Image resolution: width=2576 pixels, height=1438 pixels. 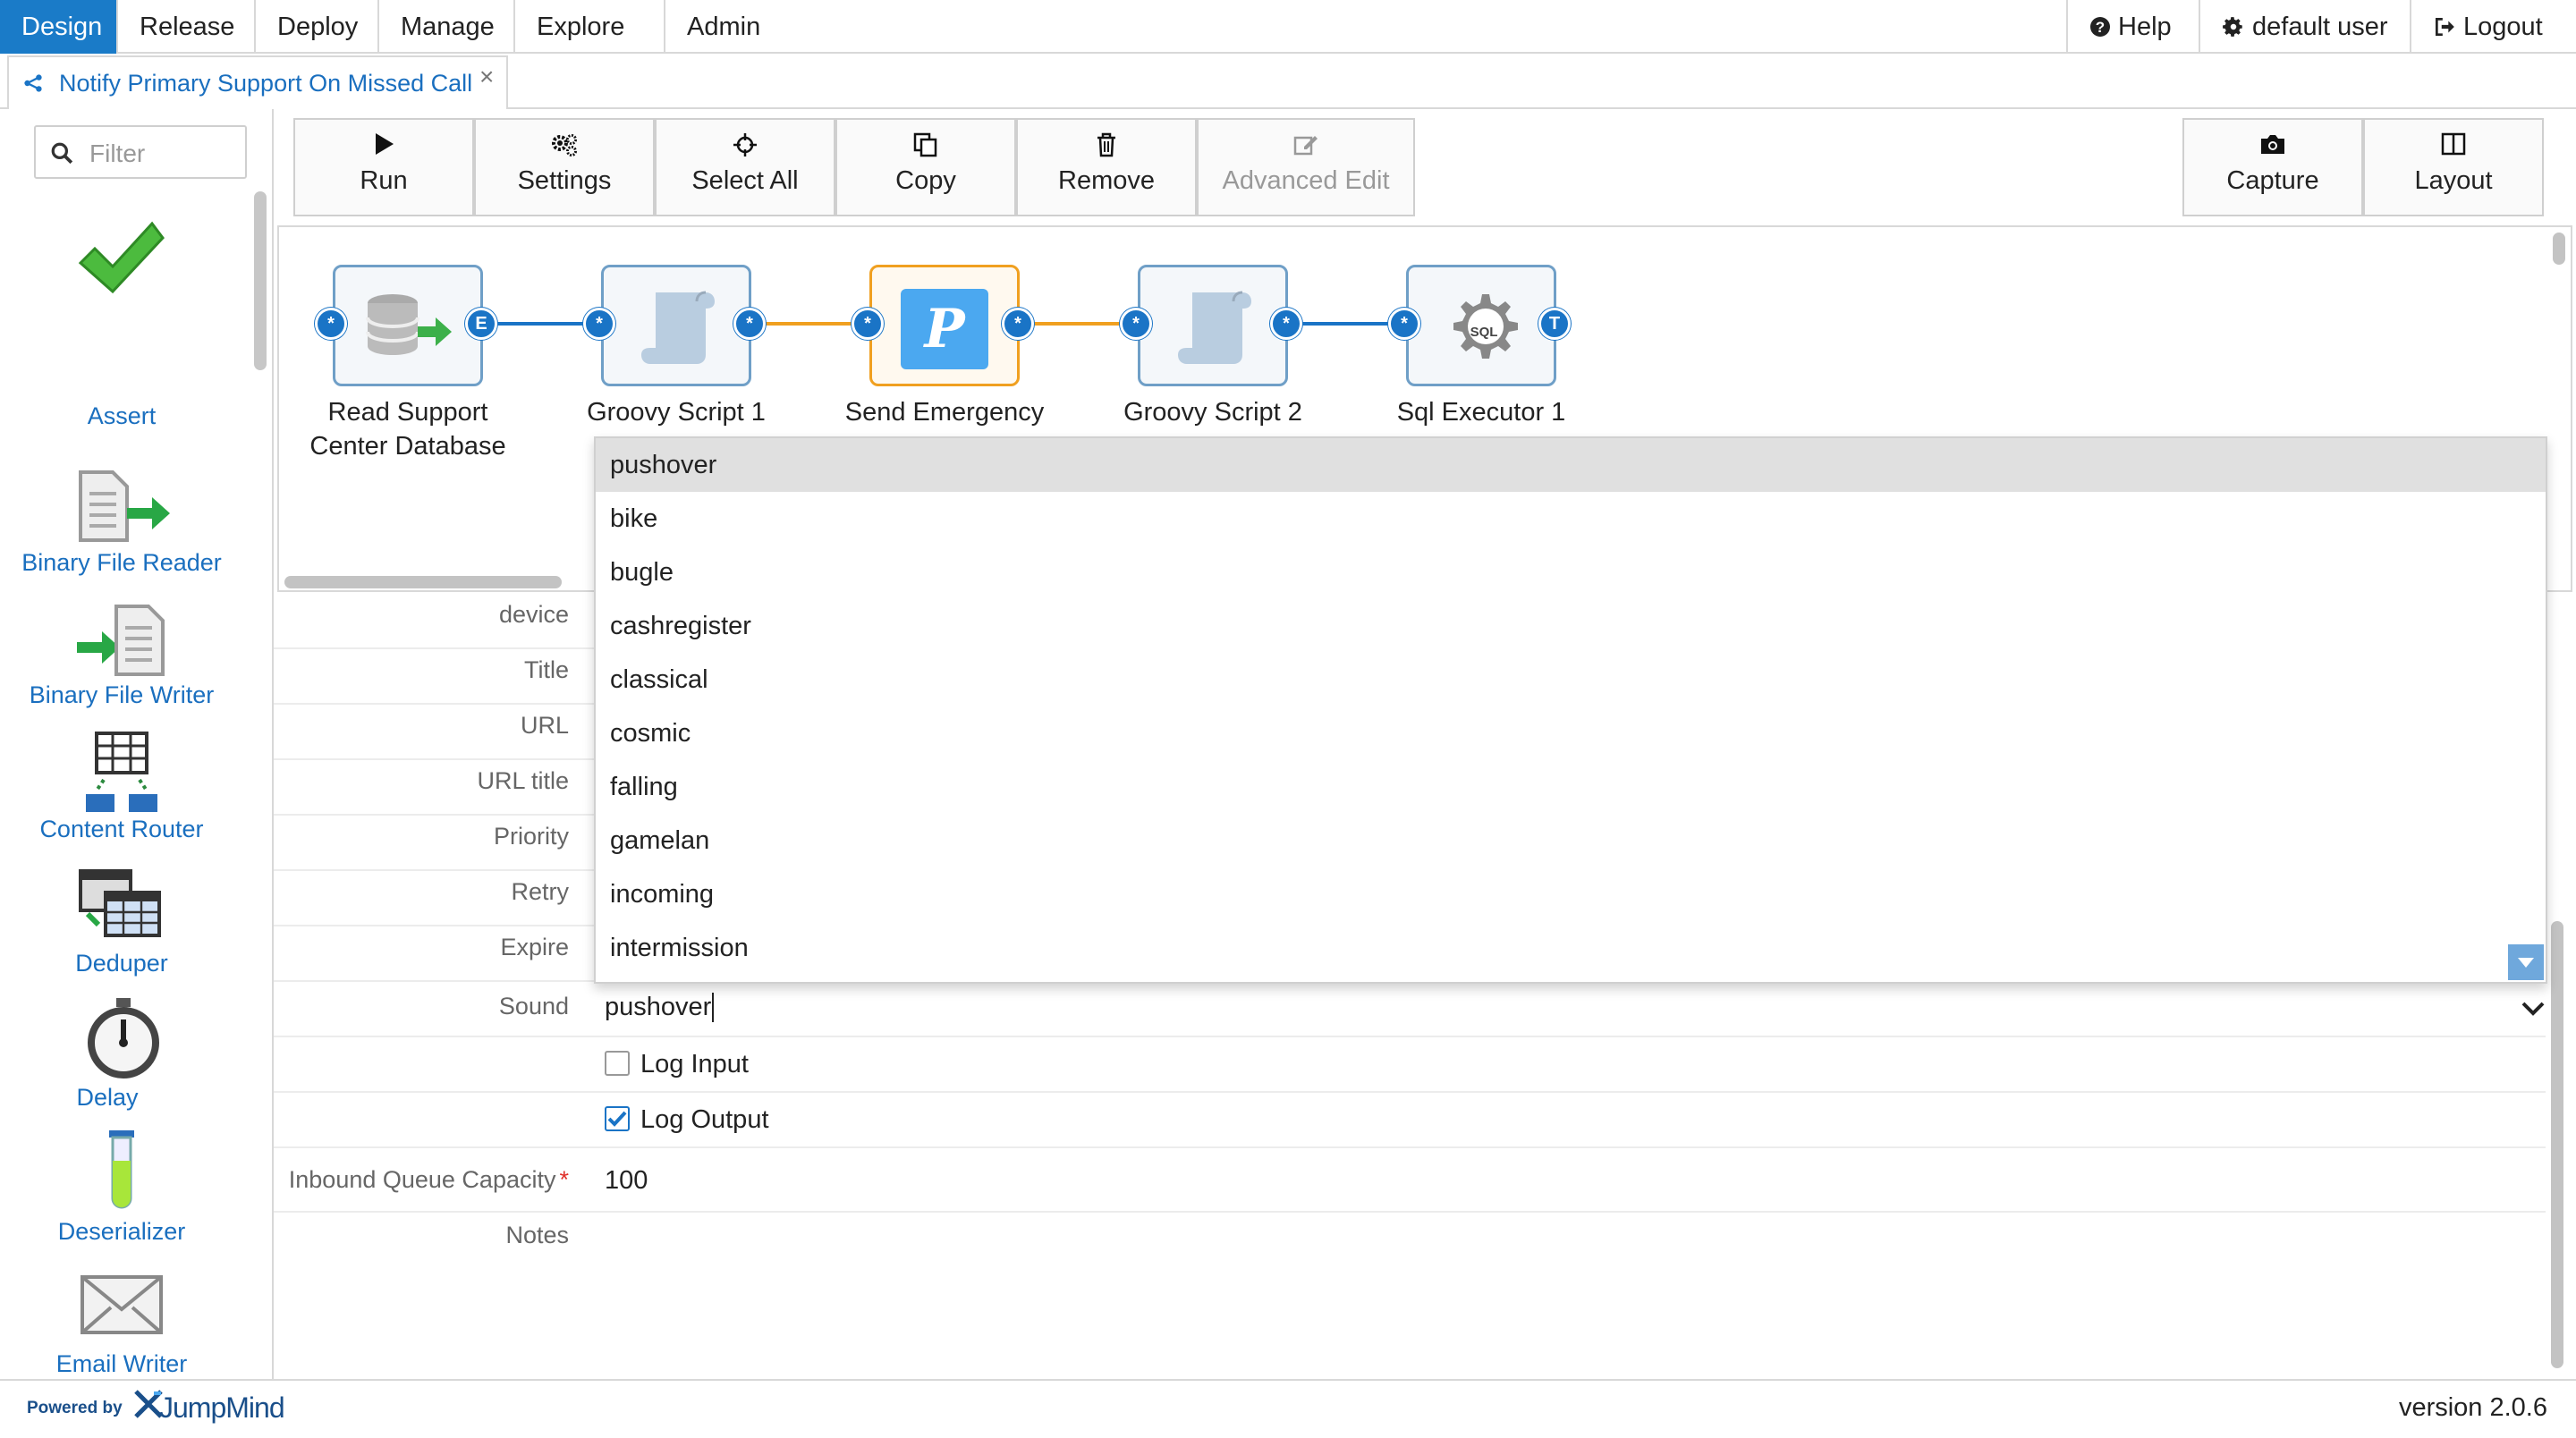 What do you see at coordinates (1018, 324) in the screenshot?
I see `node-3-out-port: *` at bounding box center [1018, 324].